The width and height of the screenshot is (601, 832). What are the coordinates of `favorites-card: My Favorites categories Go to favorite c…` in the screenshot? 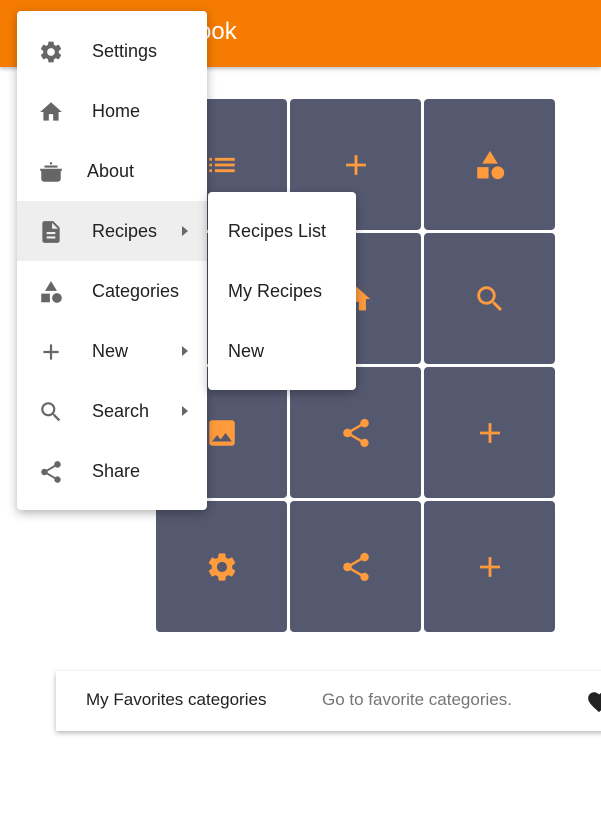 It's located at (328, 701).